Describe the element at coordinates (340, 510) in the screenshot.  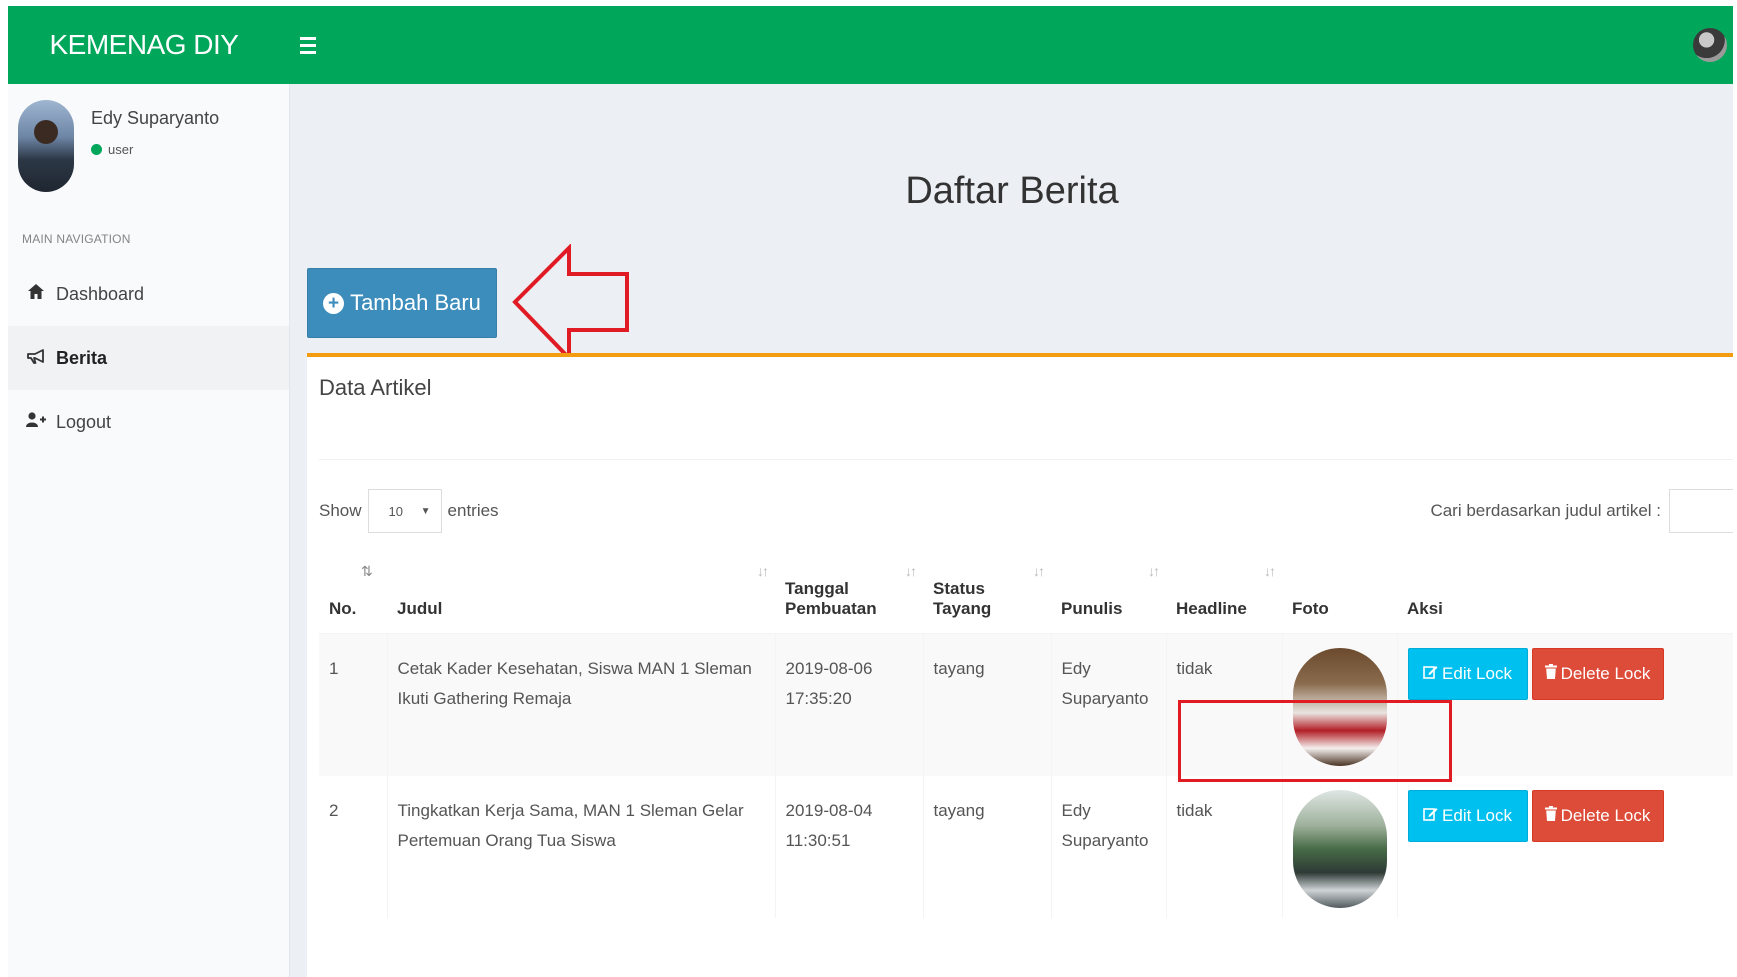
I see `show-label: Show` at that location.